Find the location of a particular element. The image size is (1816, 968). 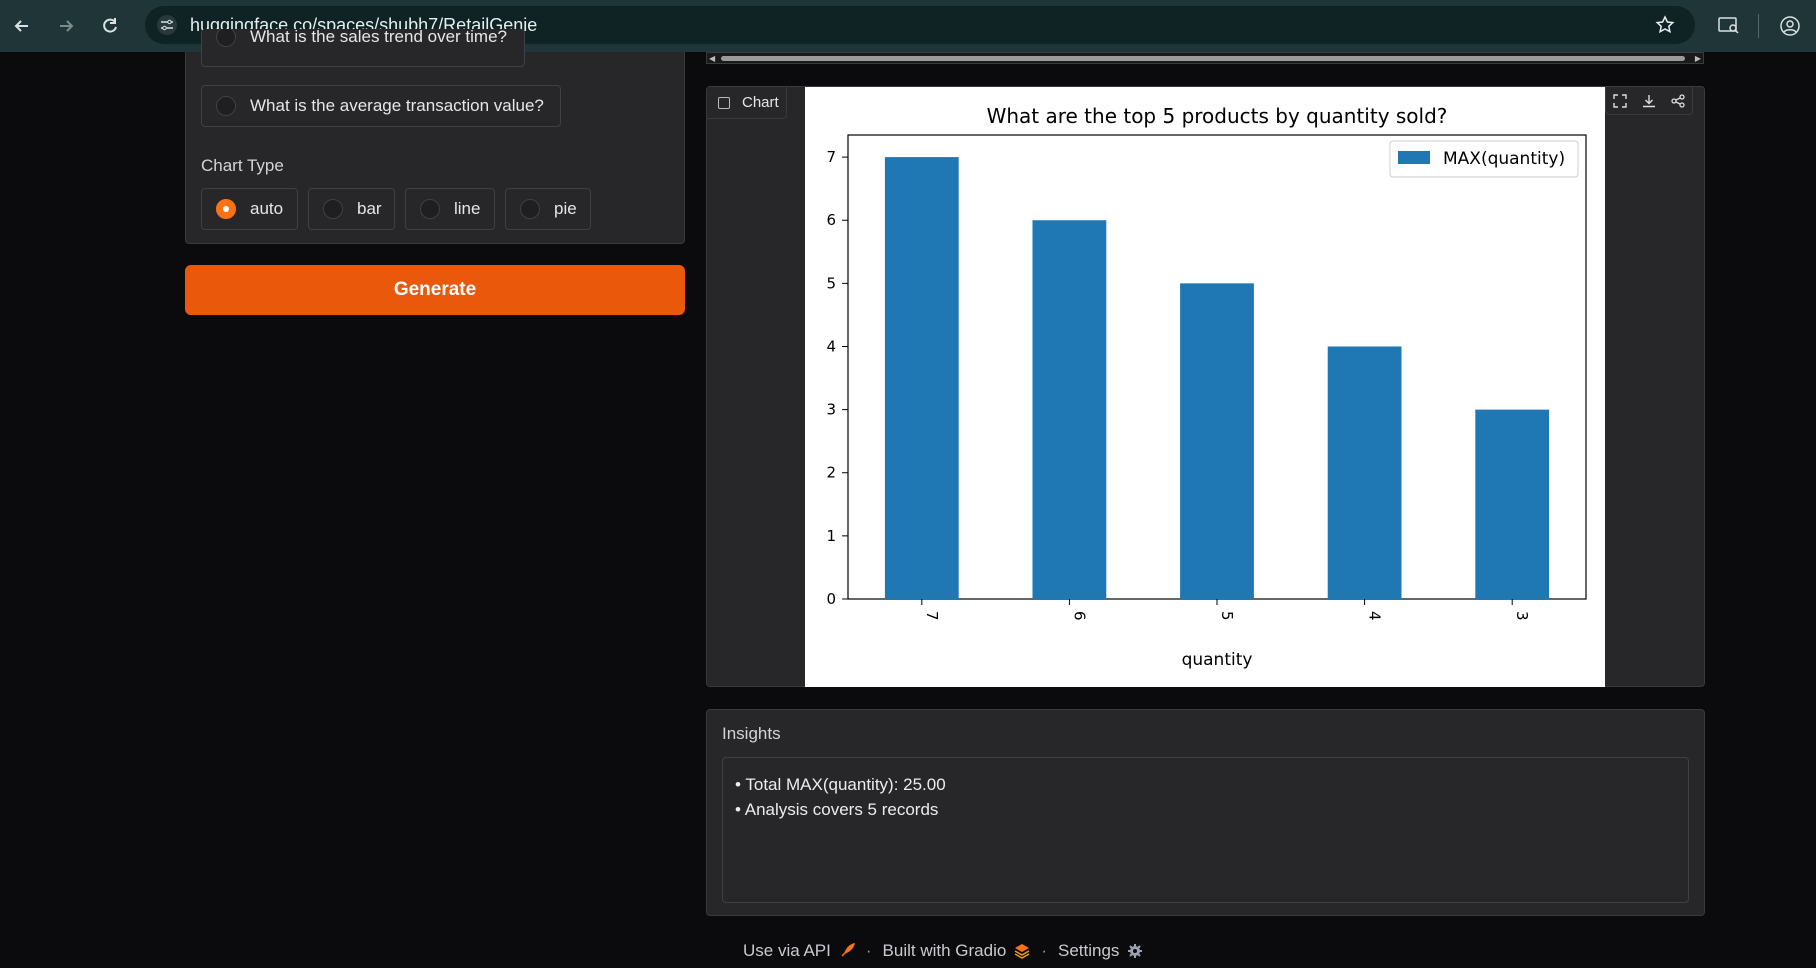

scroll-left-icon: ◀ is located at coordinates (712, 58).